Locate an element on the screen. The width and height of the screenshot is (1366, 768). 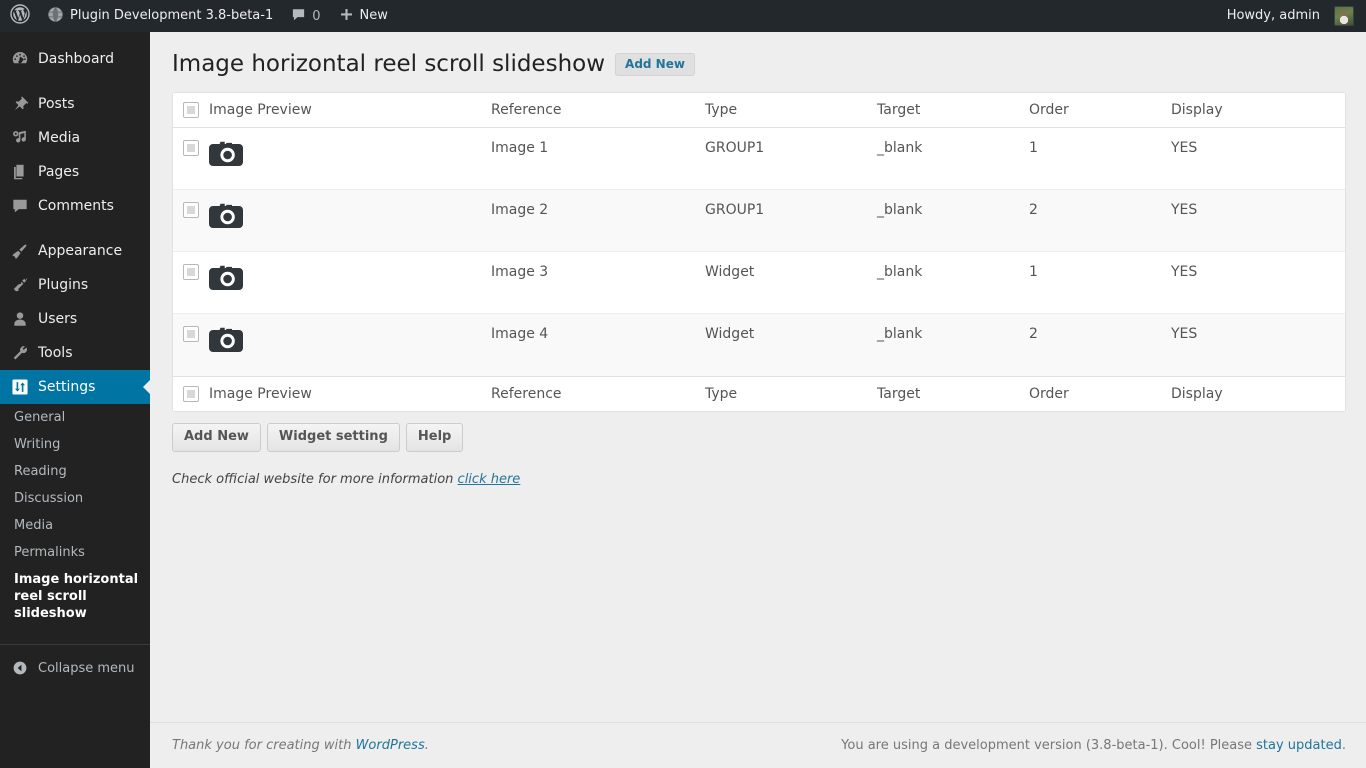
sidebar-item-tools: Tools is located at coordinates (75, 353).